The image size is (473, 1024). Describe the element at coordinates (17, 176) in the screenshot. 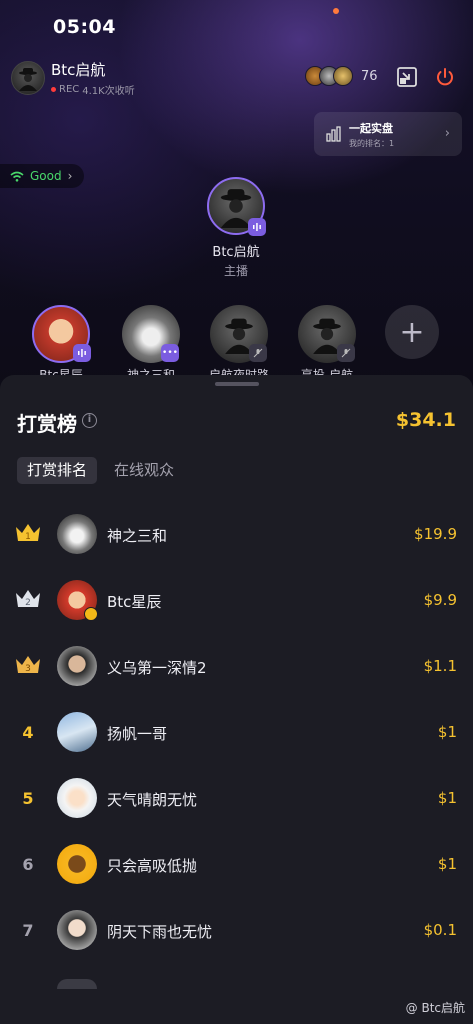

I see `wifi-icon` at that location.